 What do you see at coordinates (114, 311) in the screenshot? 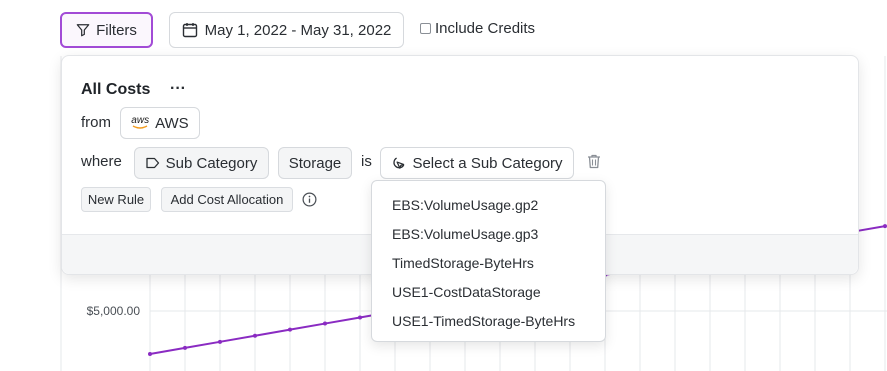
I see `y-tick-label: $5,000.00` at bounding box center [114, 311].